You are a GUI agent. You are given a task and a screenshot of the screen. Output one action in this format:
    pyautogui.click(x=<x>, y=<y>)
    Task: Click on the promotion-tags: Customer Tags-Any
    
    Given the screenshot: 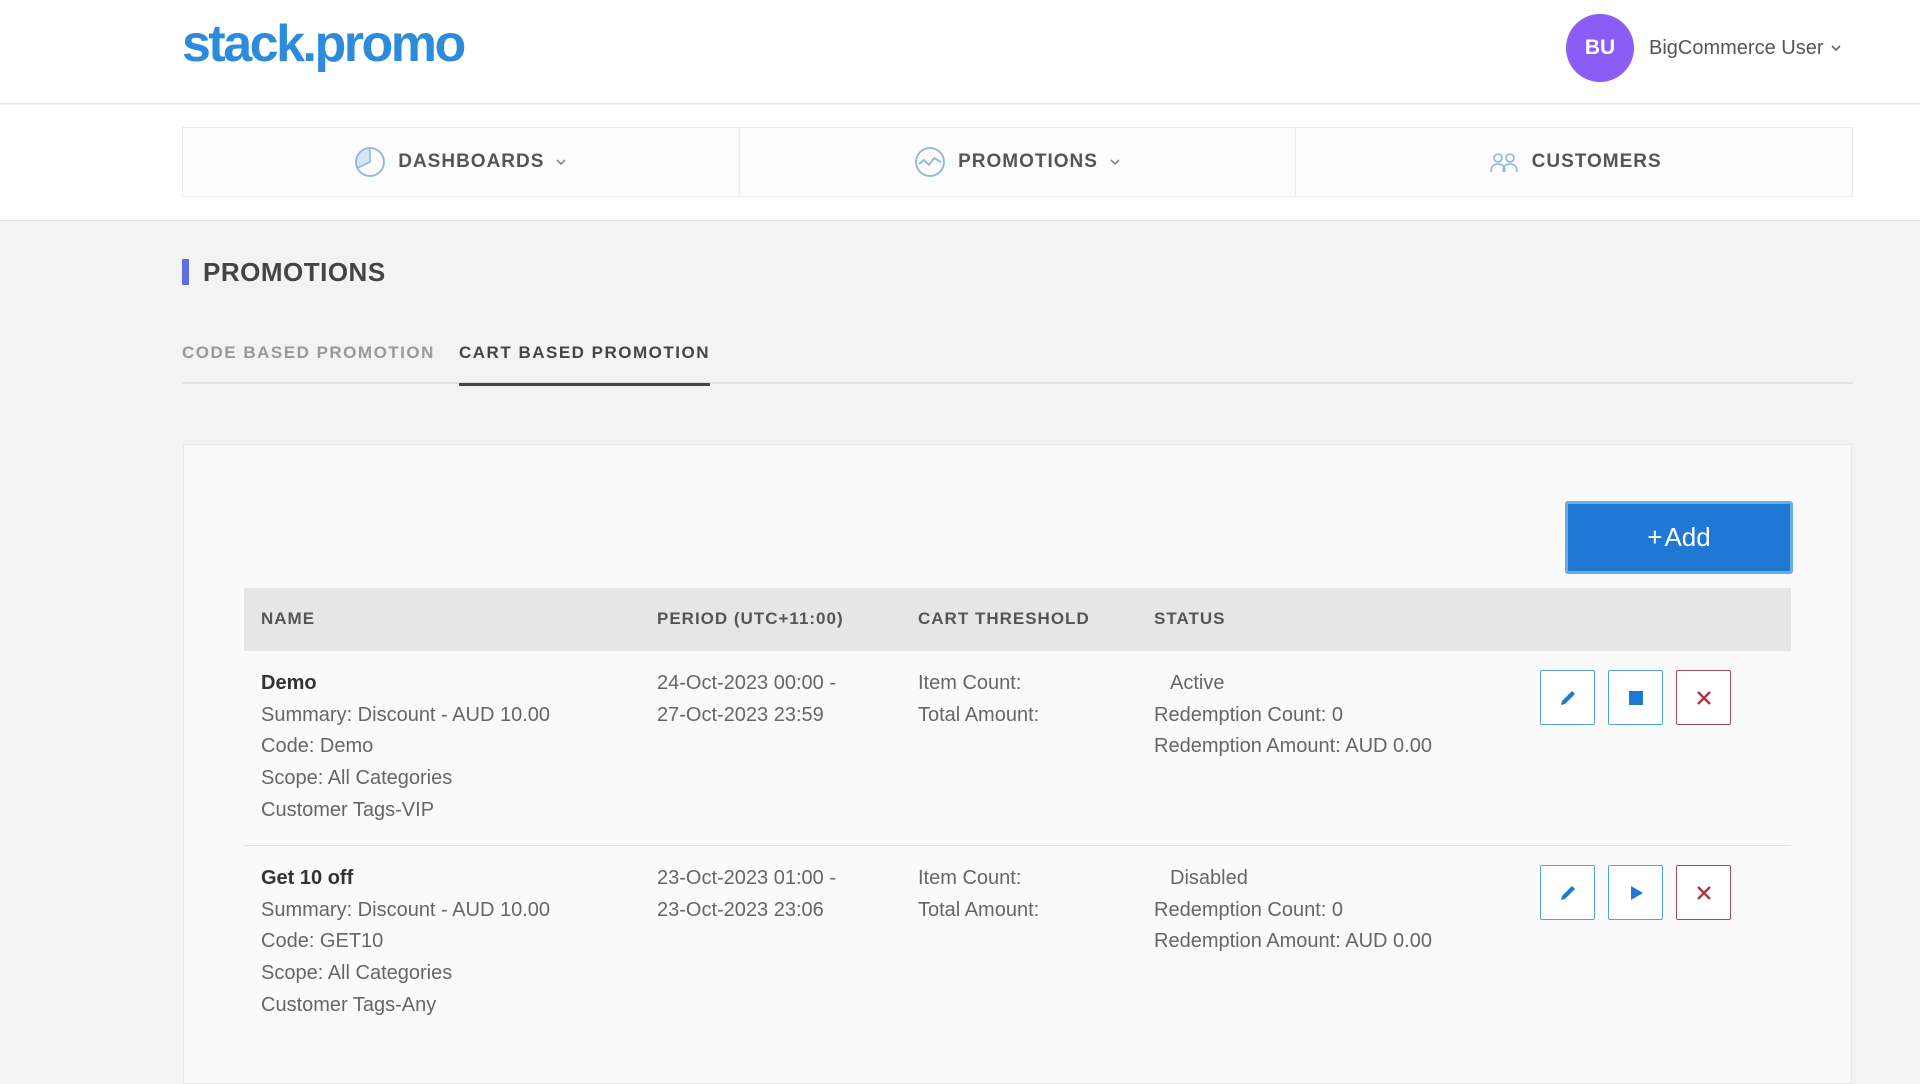 What is the action you would take?
    pyautogui.click(x=349, y=1004)
    